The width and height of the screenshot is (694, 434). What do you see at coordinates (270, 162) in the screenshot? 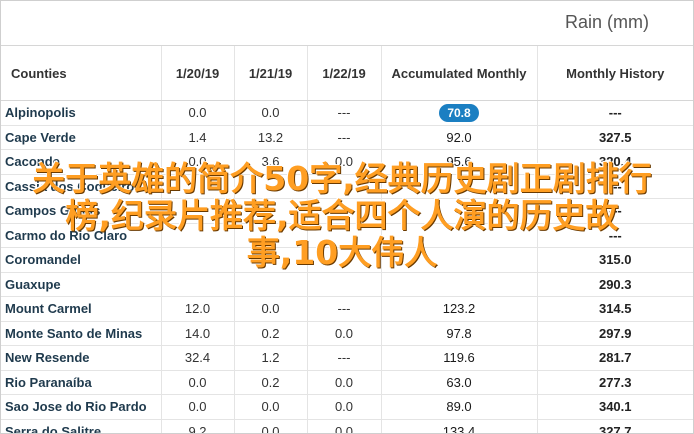
I see `day2-cell: 3.6` at bounding box center [270, 162].